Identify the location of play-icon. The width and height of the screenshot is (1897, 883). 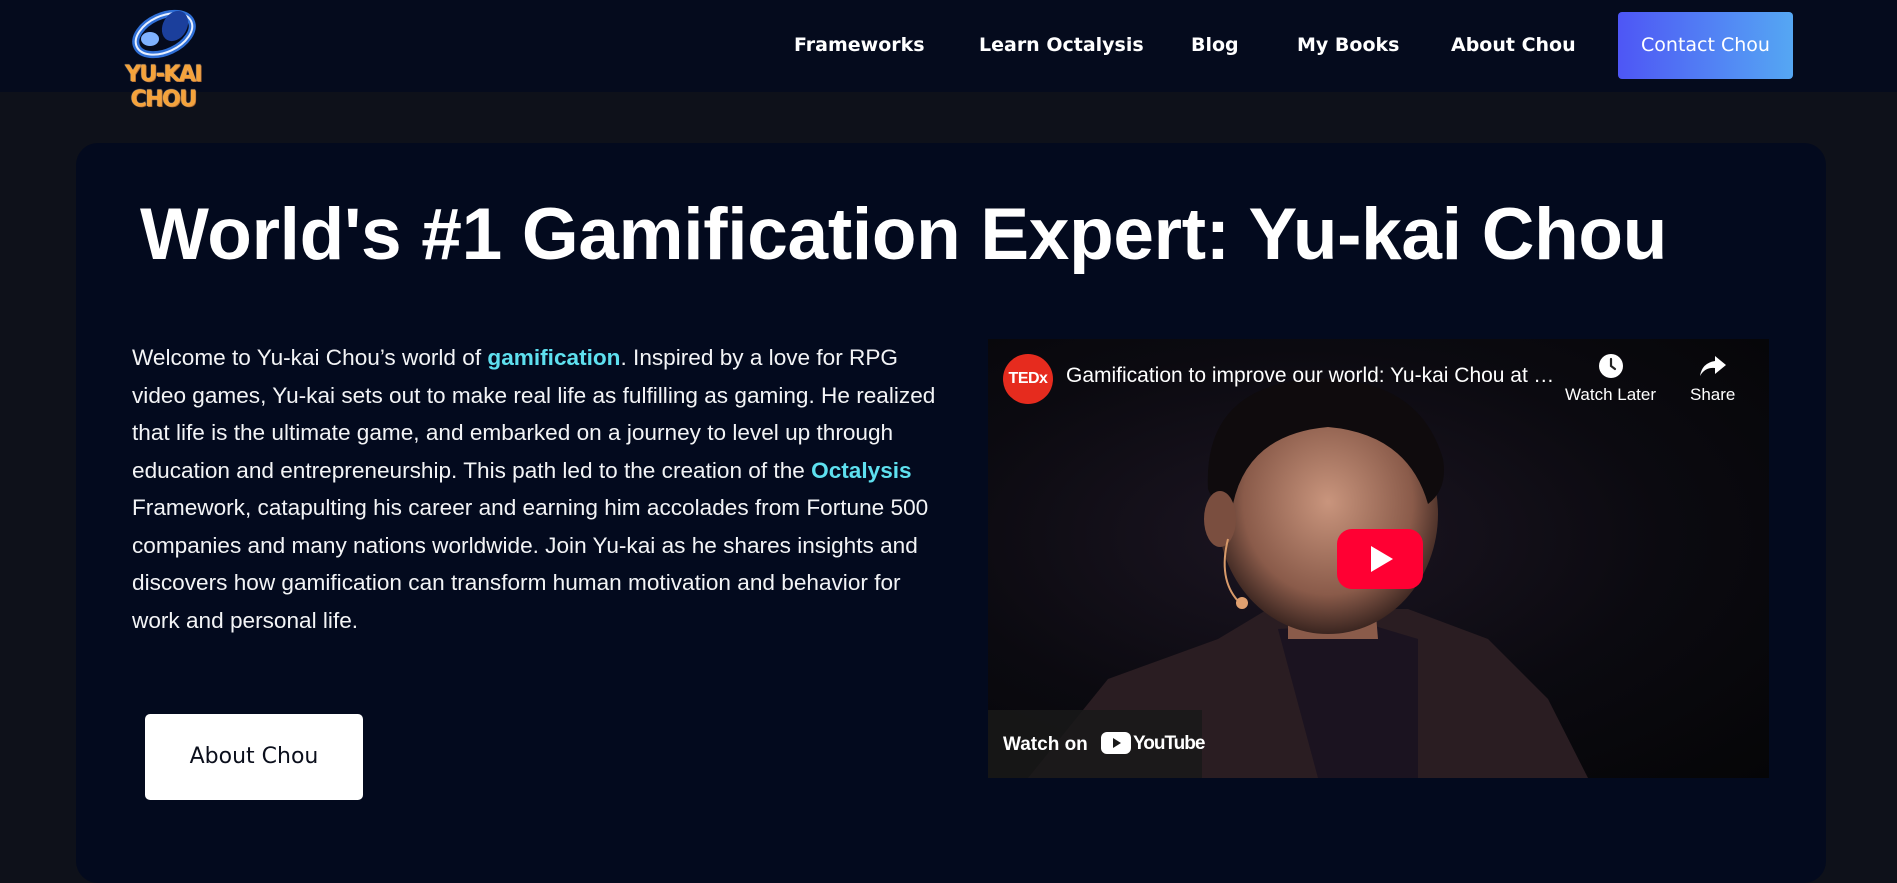
(1380, 559).